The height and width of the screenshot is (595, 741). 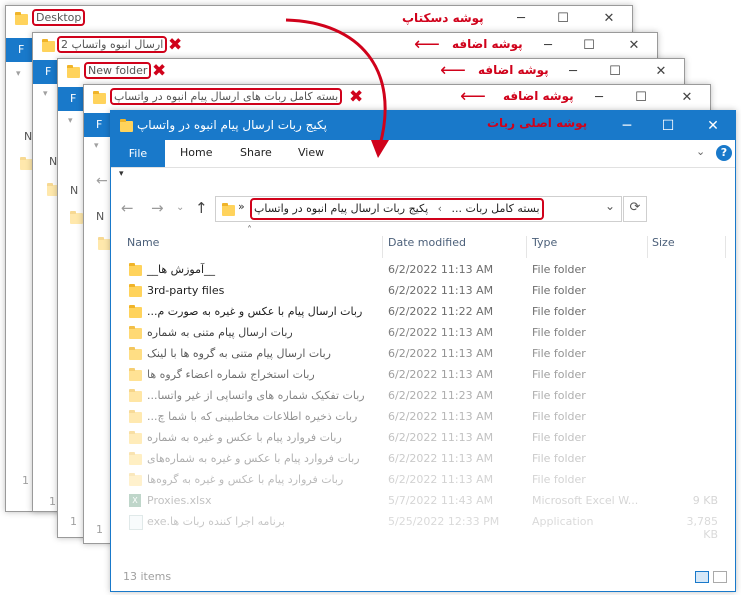 I want to click on file-name: ربات ارسال پیام متنی به شماره, so click(x=220, y=332).